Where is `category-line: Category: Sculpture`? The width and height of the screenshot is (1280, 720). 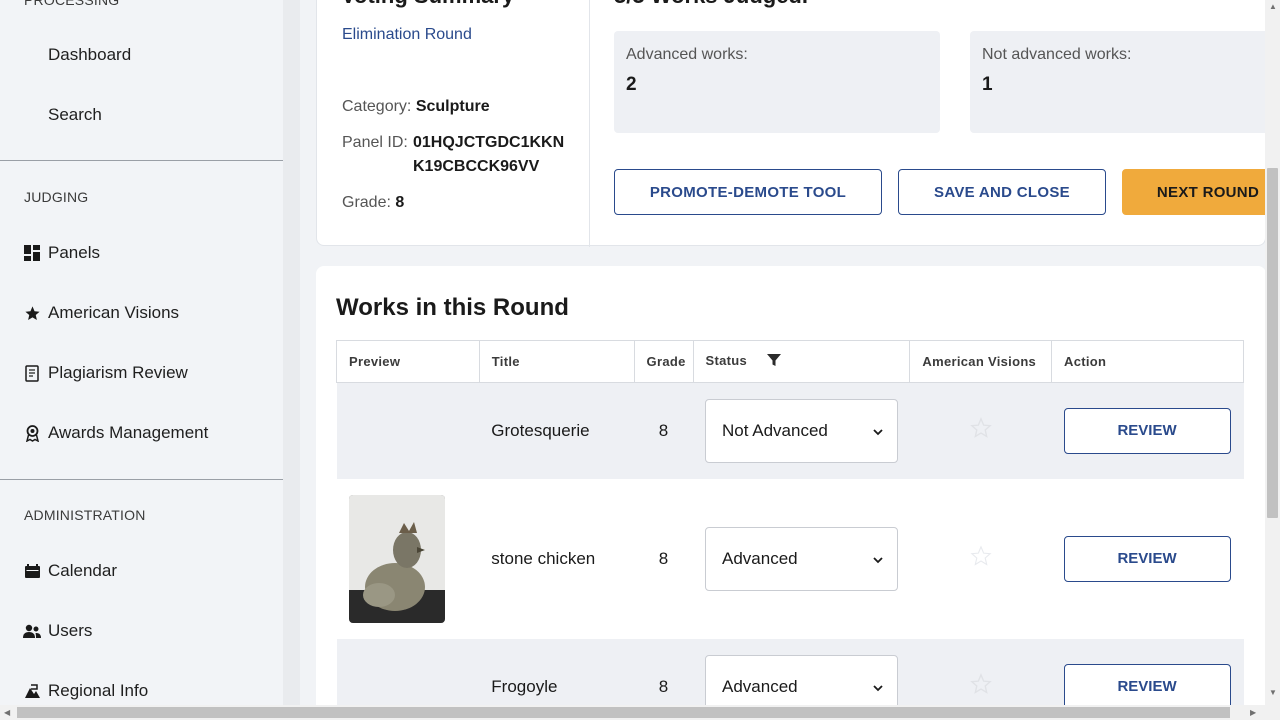 category-line: Category: Sculpture is located at coordinates (416, 107).